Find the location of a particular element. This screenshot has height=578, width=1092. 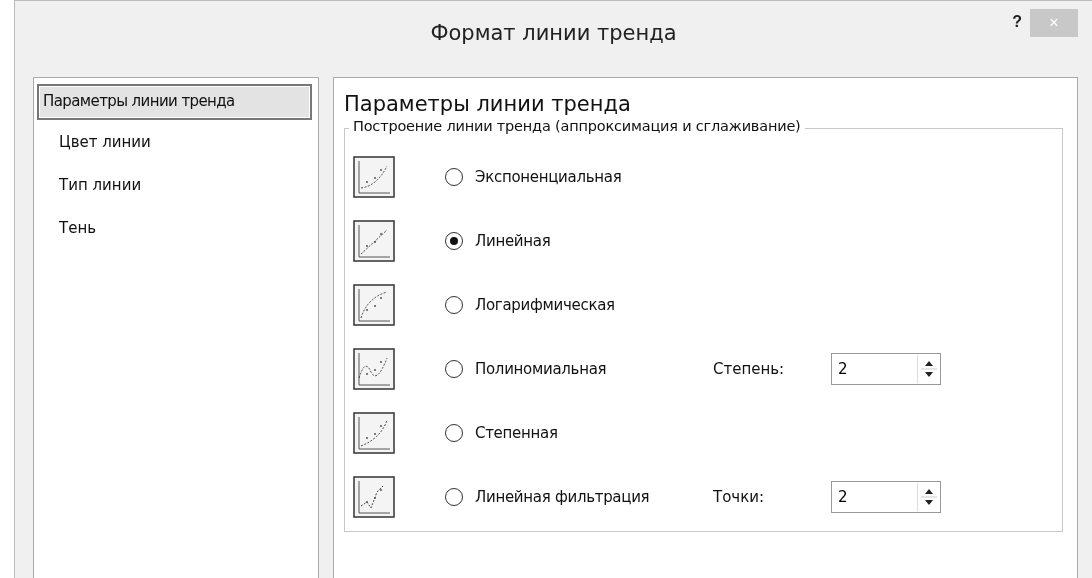

option-label: Логарифмическая is located at coordinates (594, 305).